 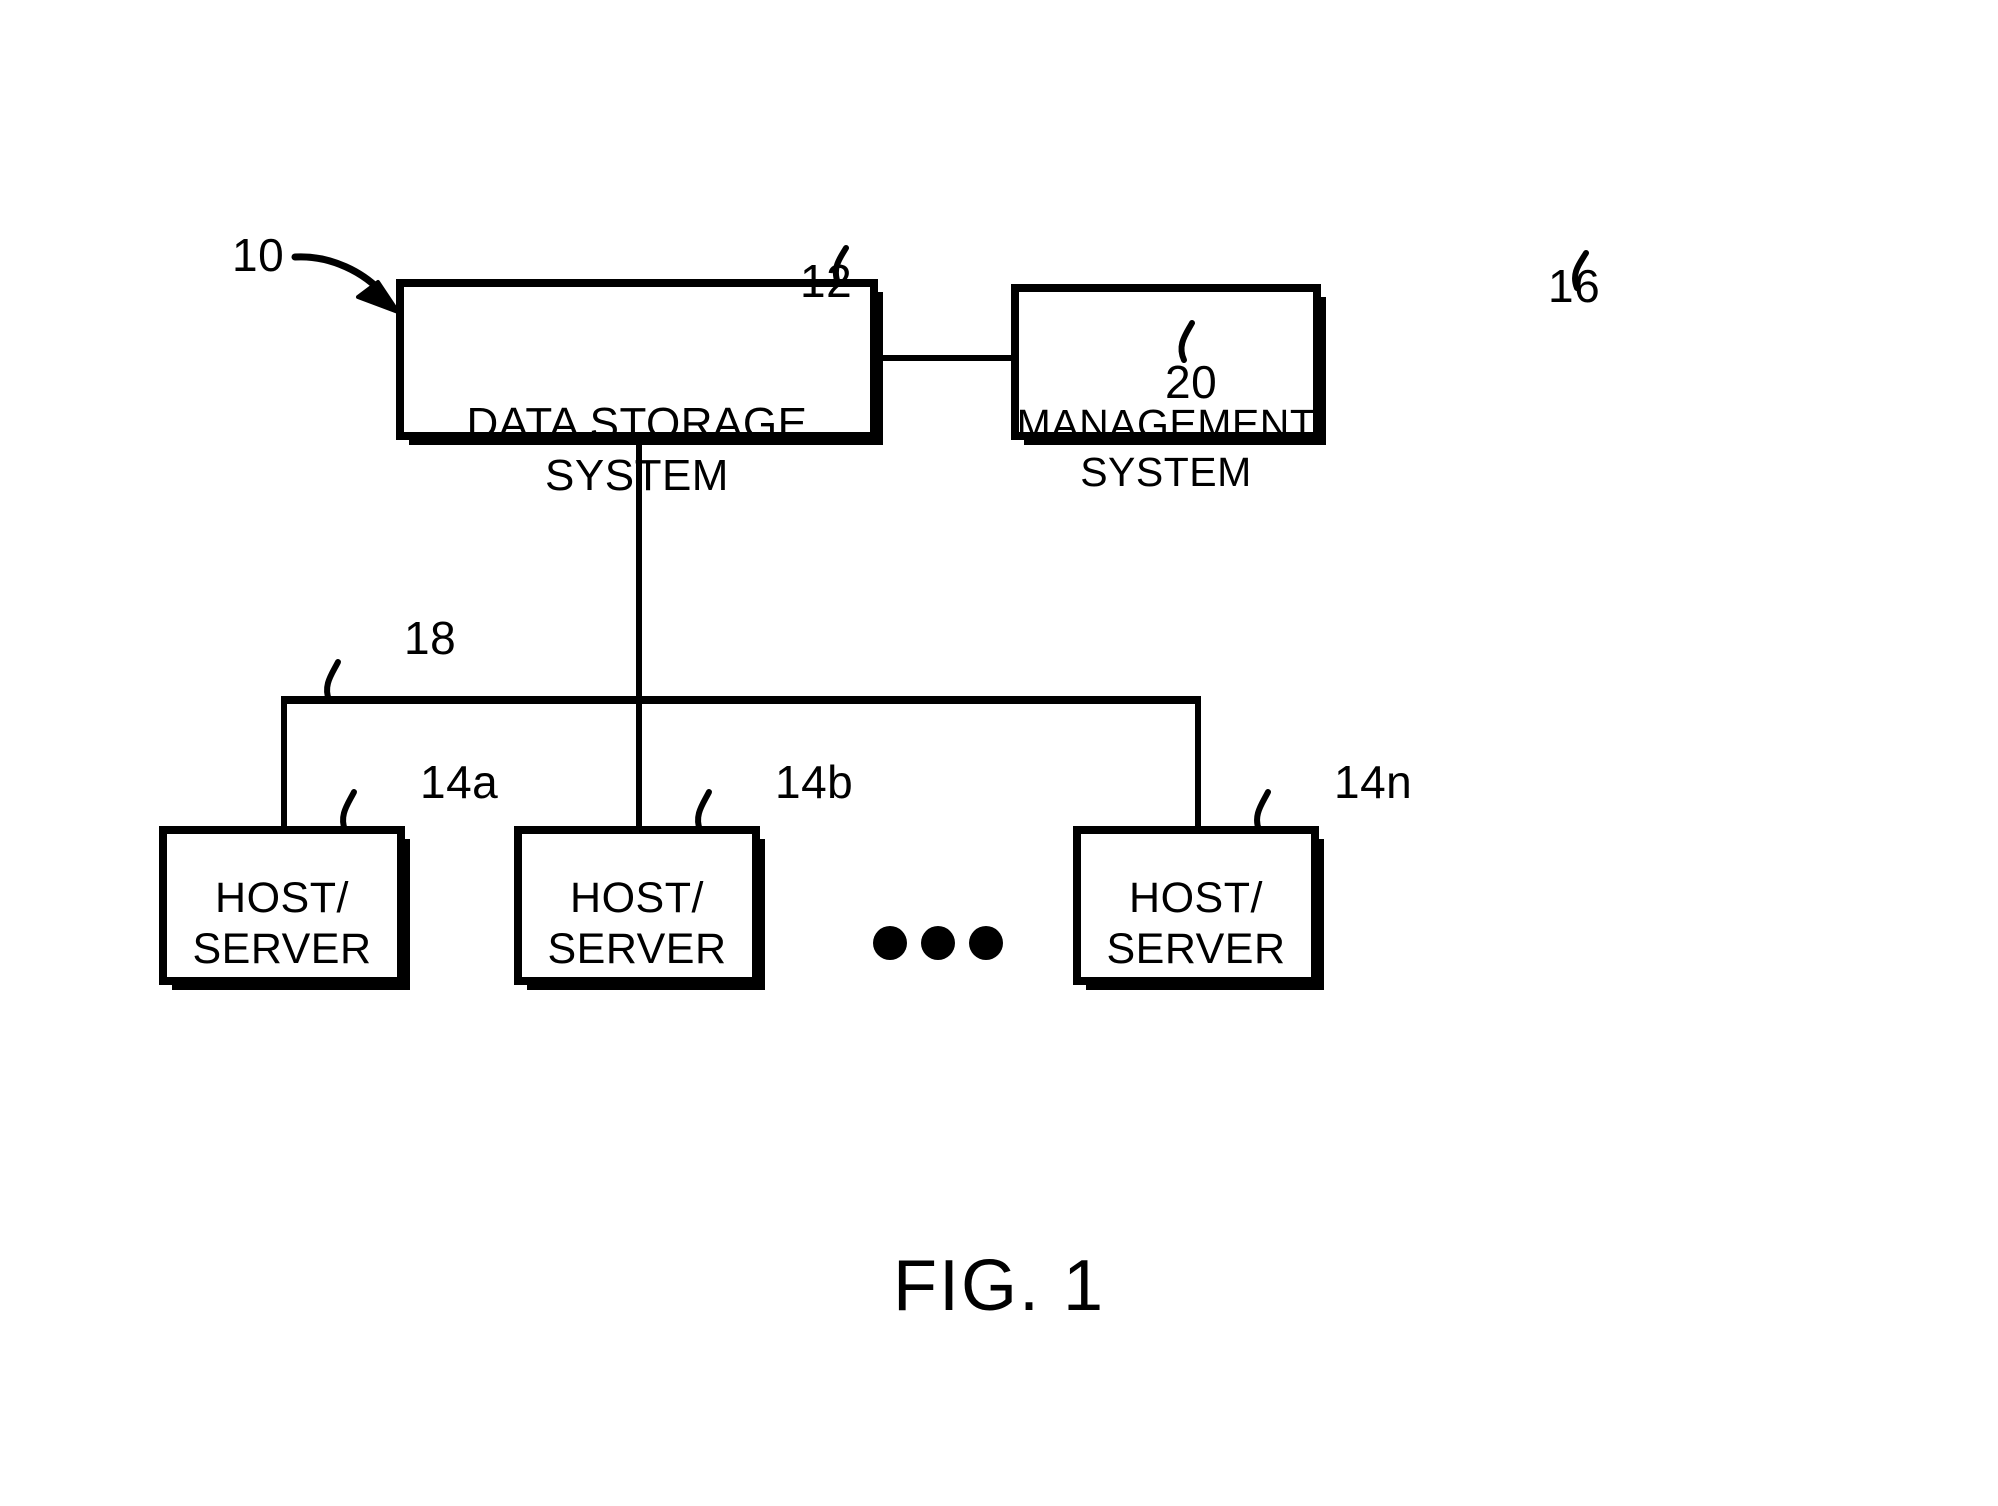 I want to click on ref-numeral-10: 10, so click(x=258, y=255).